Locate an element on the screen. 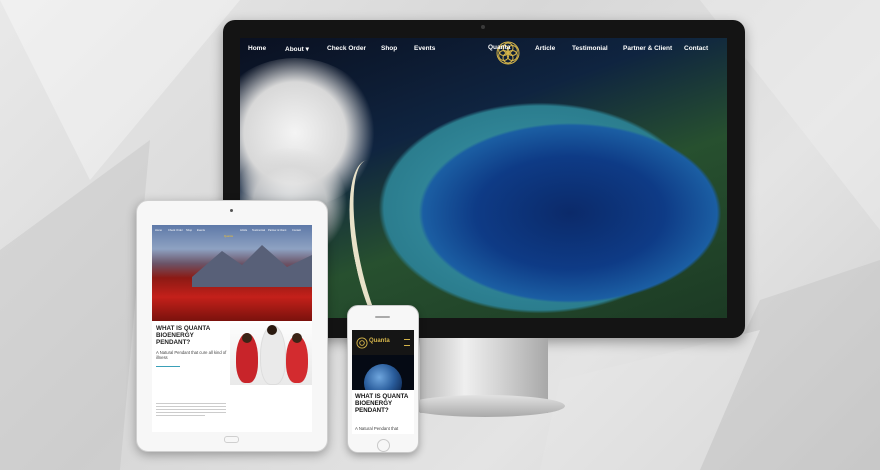  earth-image is located at coordinates (383, 372).